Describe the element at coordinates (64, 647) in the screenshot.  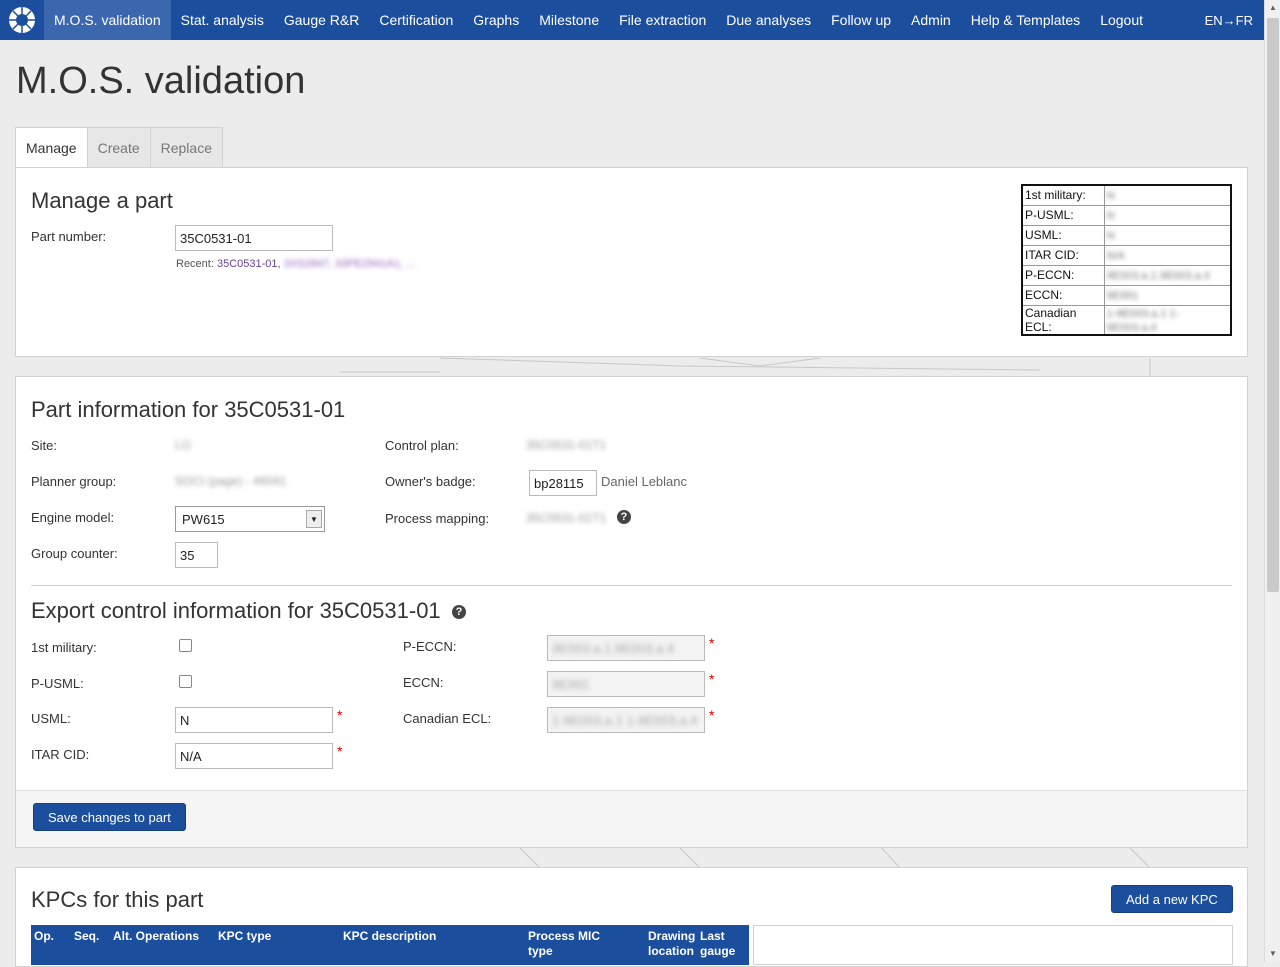
I see `first-military-label: 1st military:` at that location.